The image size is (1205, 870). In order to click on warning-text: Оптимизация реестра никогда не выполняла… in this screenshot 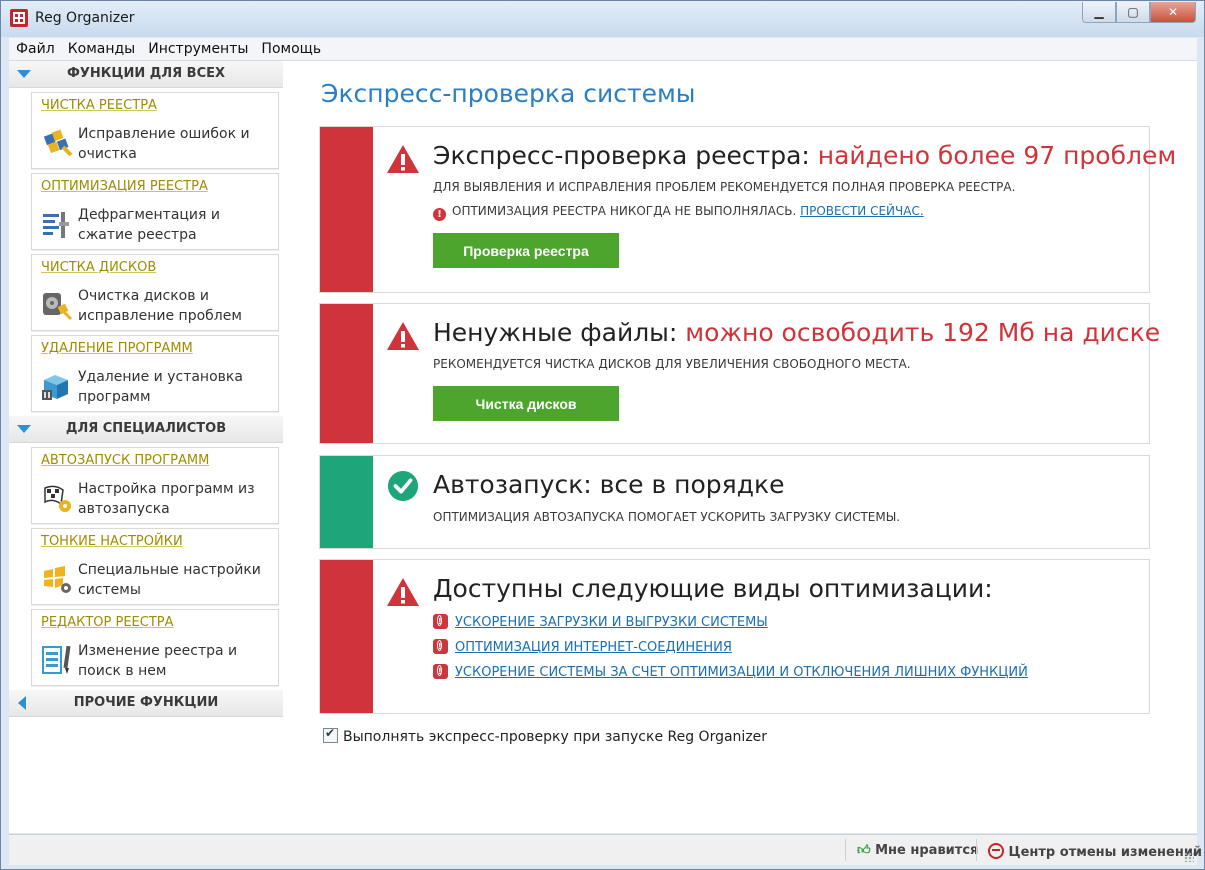, I will do `click(626, 211)`.